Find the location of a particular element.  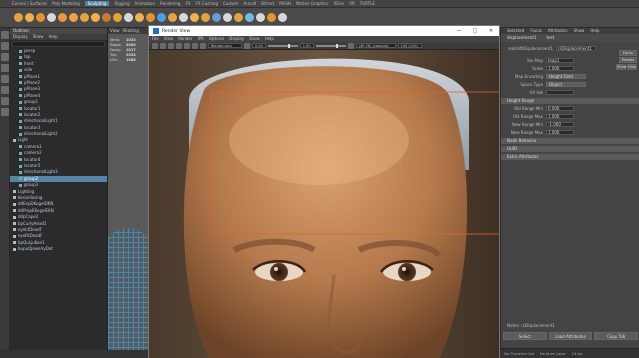

outliner-menu-item: Help is located at coordinates (53, 37).